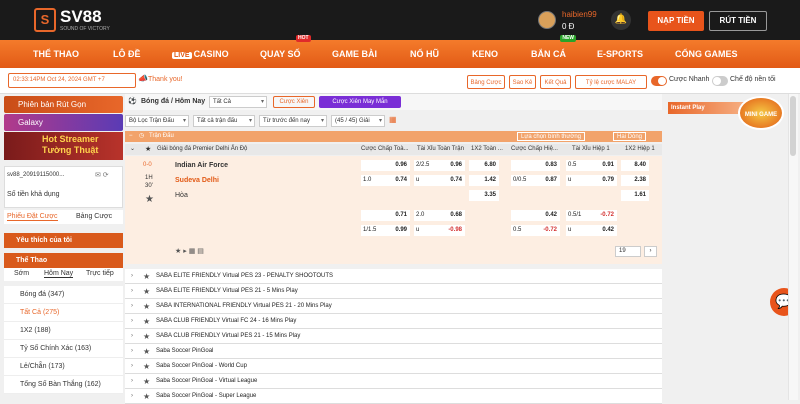  I want to click on table-icon: ▤, so click(200, 251).